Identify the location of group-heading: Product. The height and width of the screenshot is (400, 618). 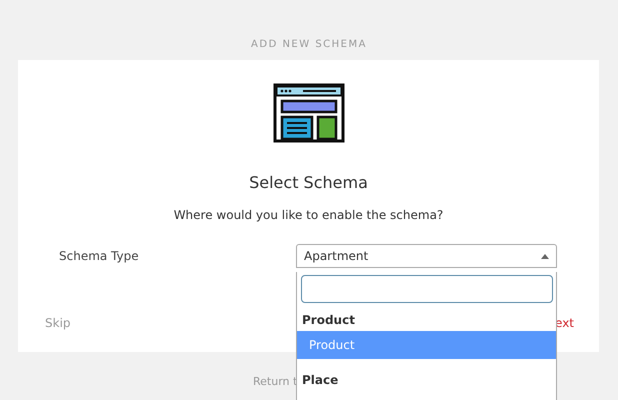
(328, 320).